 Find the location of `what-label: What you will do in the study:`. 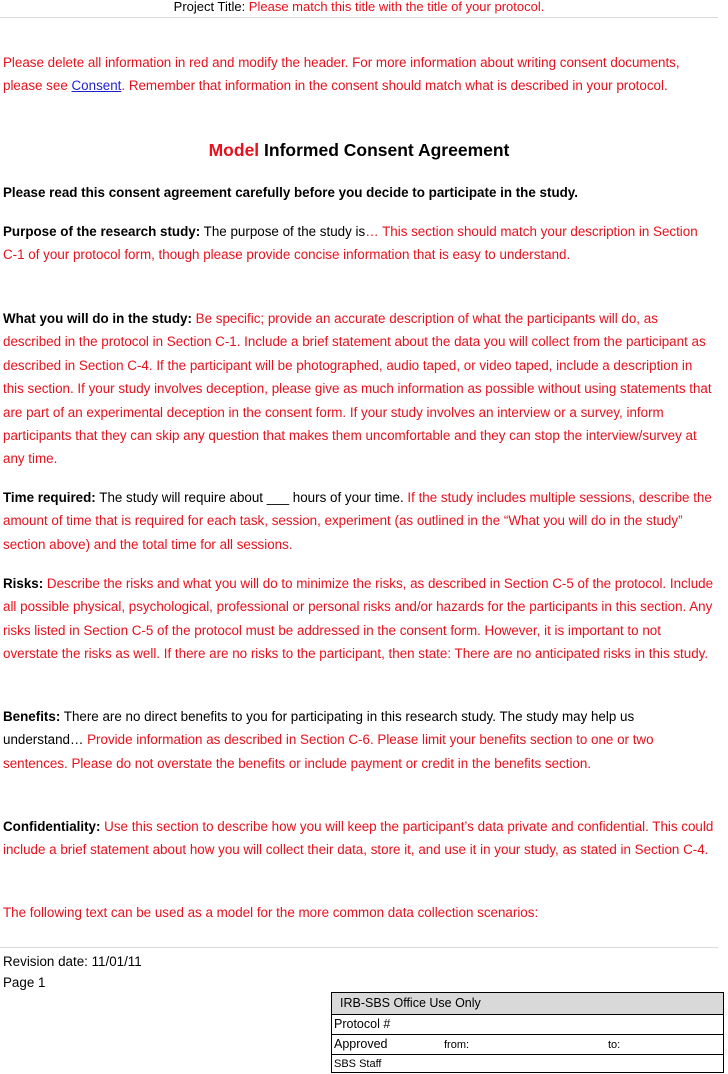

what-label: What you will do in the study: is located at coordinates (97, 318).